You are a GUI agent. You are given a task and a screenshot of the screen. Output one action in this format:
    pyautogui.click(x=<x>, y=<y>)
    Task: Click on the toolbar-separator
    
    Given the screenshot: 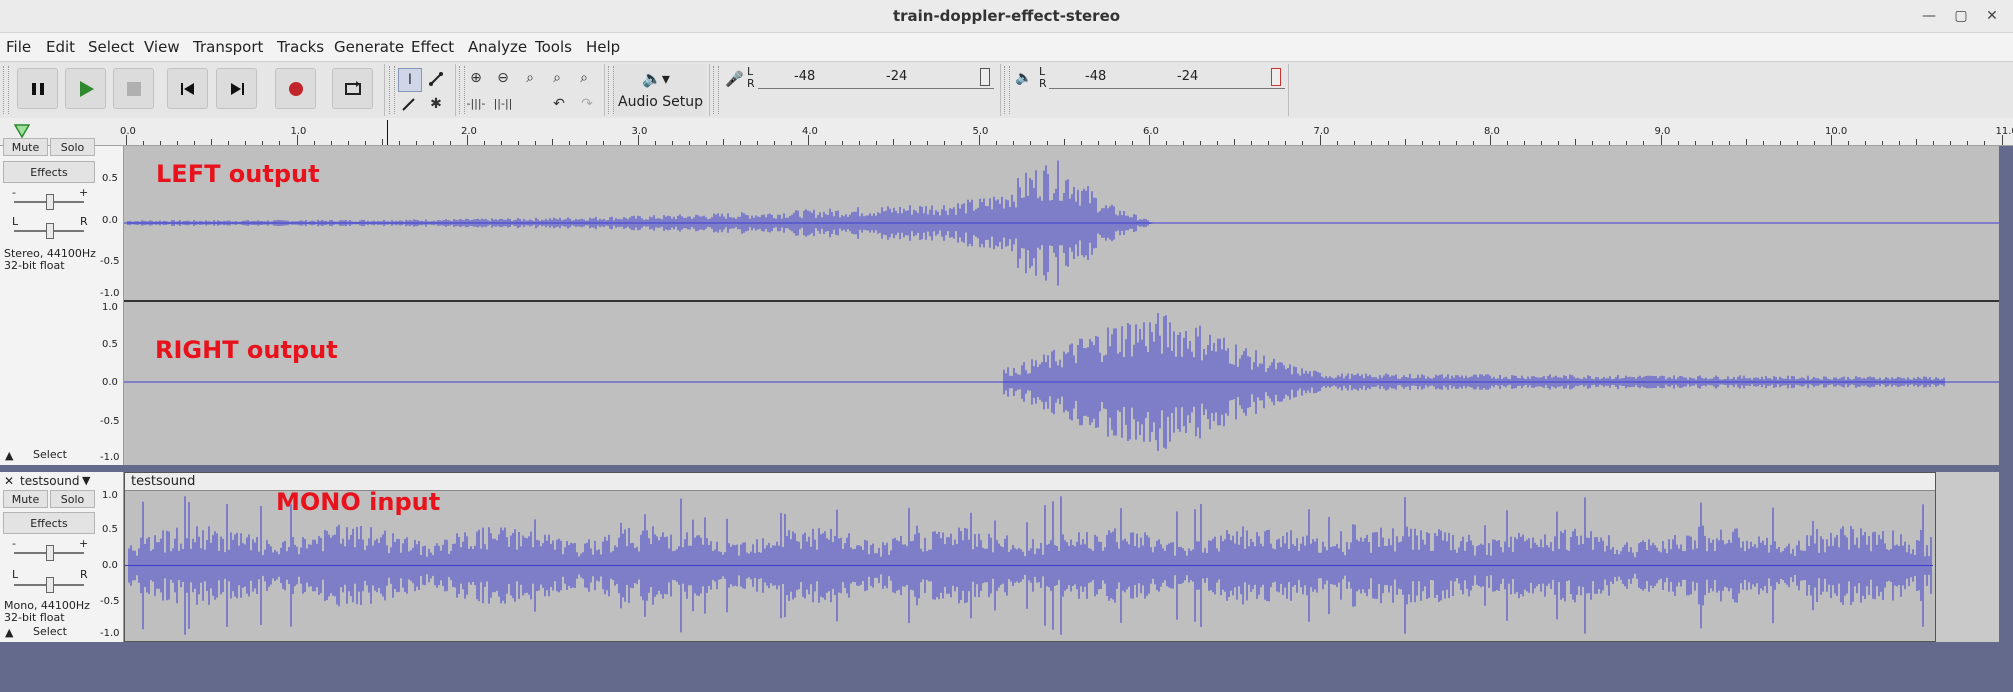 What is the action you would take?
    pyautogui.click(x=709, y=90)
    